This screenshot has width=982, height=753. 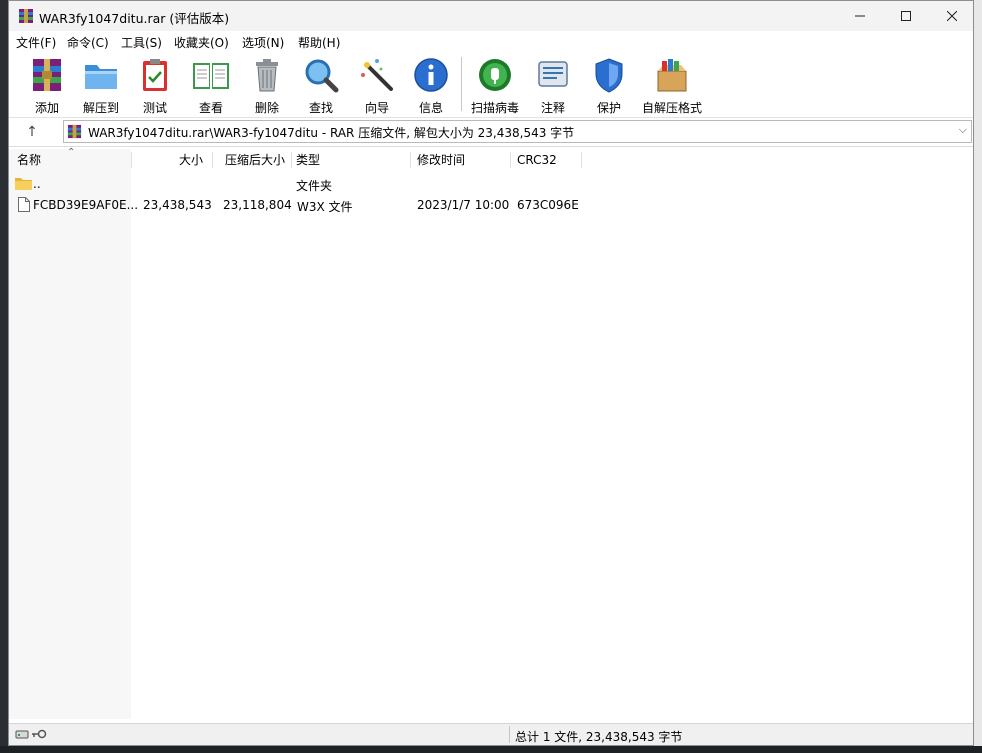 I want to click on info-icon, so click(x=431, y=75).